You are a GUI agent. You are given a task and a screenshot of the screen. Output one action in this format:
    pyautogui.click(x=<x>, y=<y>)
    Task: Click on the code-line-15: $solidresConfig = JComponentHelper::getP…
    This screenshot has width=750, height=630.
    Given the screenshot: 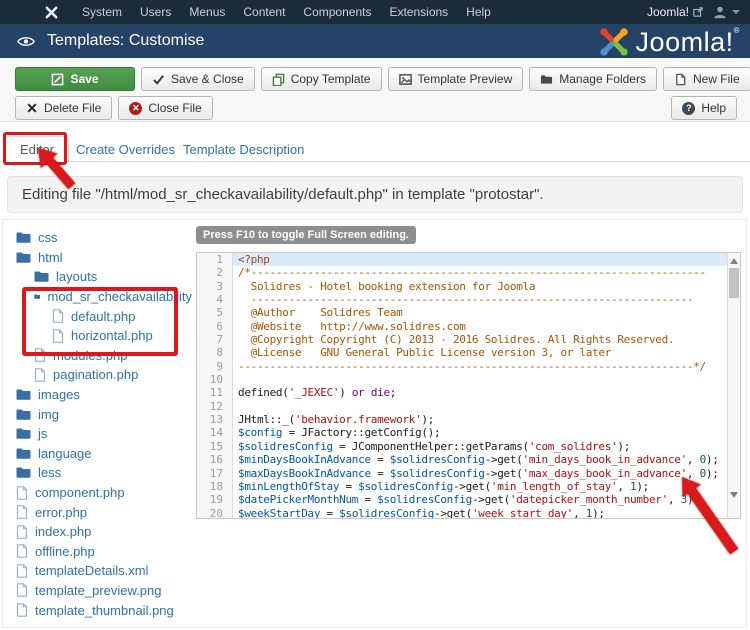 What is the action you would take?
    pyautogui.click(x=434, y=446)
    